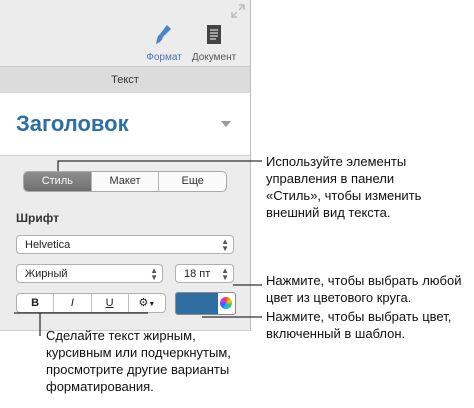  I want to click on callout-line: Используйте элементы, so click(336, 161).